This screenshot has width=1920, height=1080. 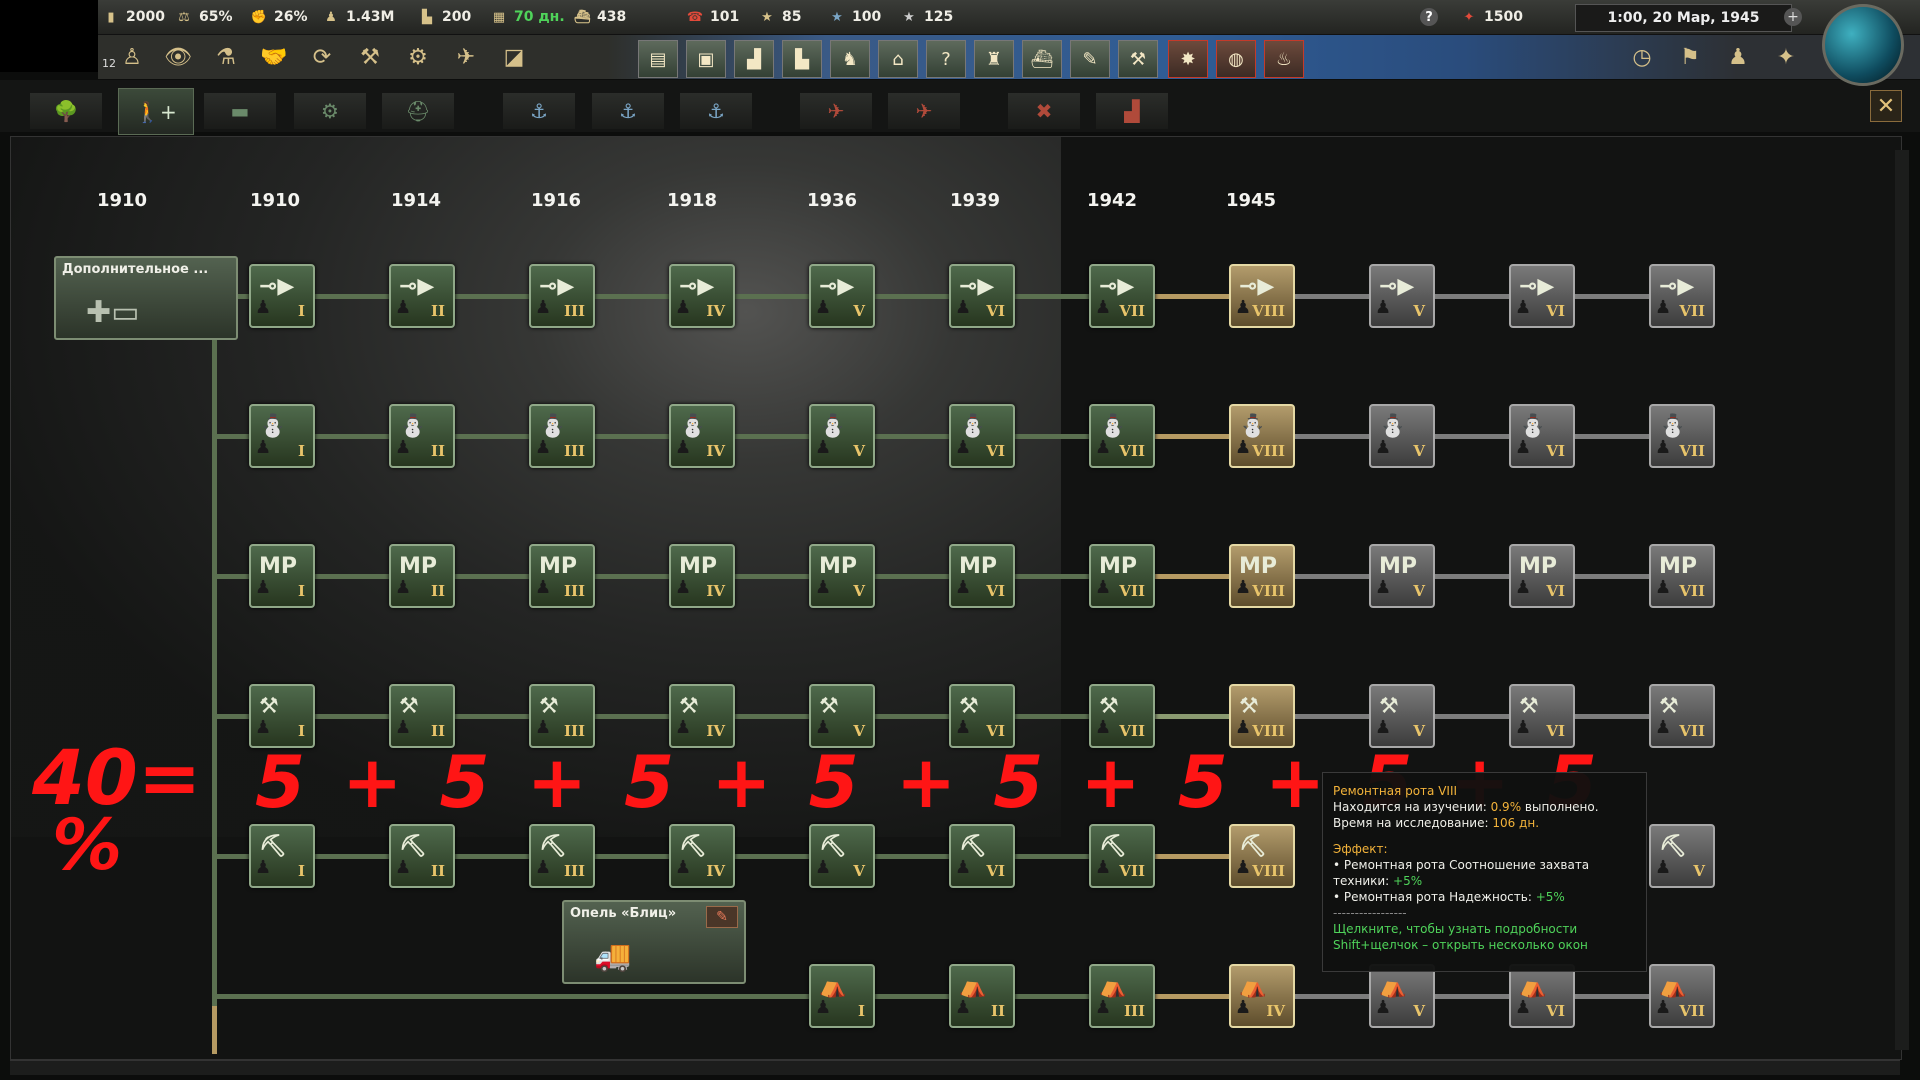 What do you see at coordinates (539, 111) in the screenshot?
I see `tab-naval-1: ⚓` at bounding box center [539, 111].